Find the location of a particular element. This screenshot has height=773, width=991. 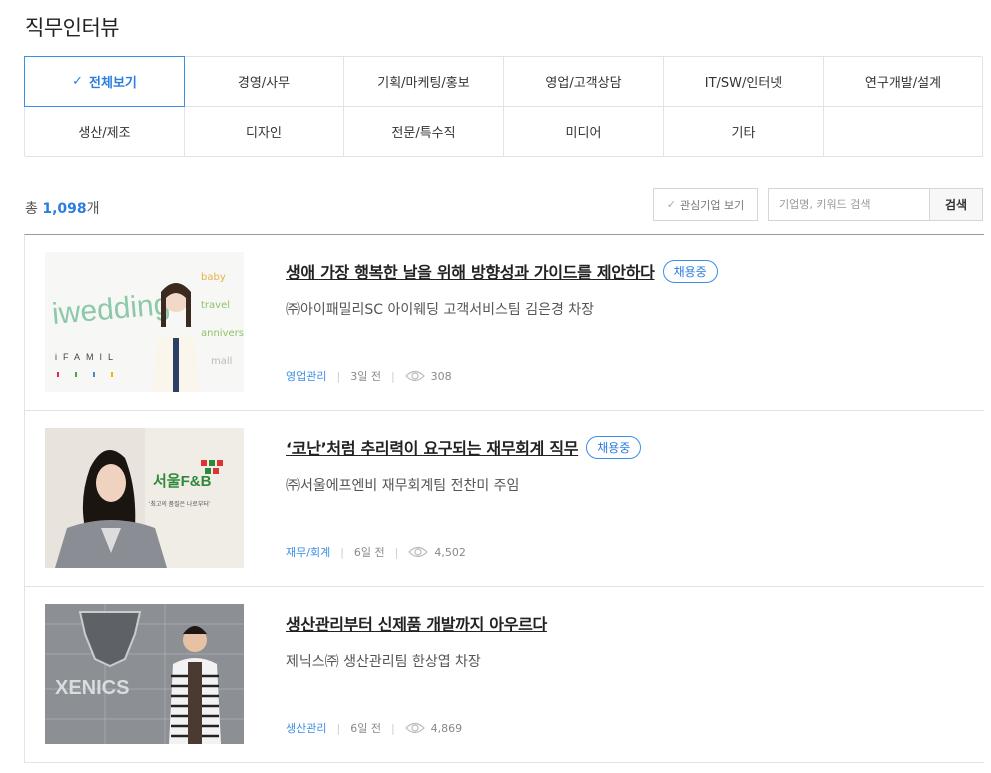

svg-text: mall is located at coordinates (221, 361).